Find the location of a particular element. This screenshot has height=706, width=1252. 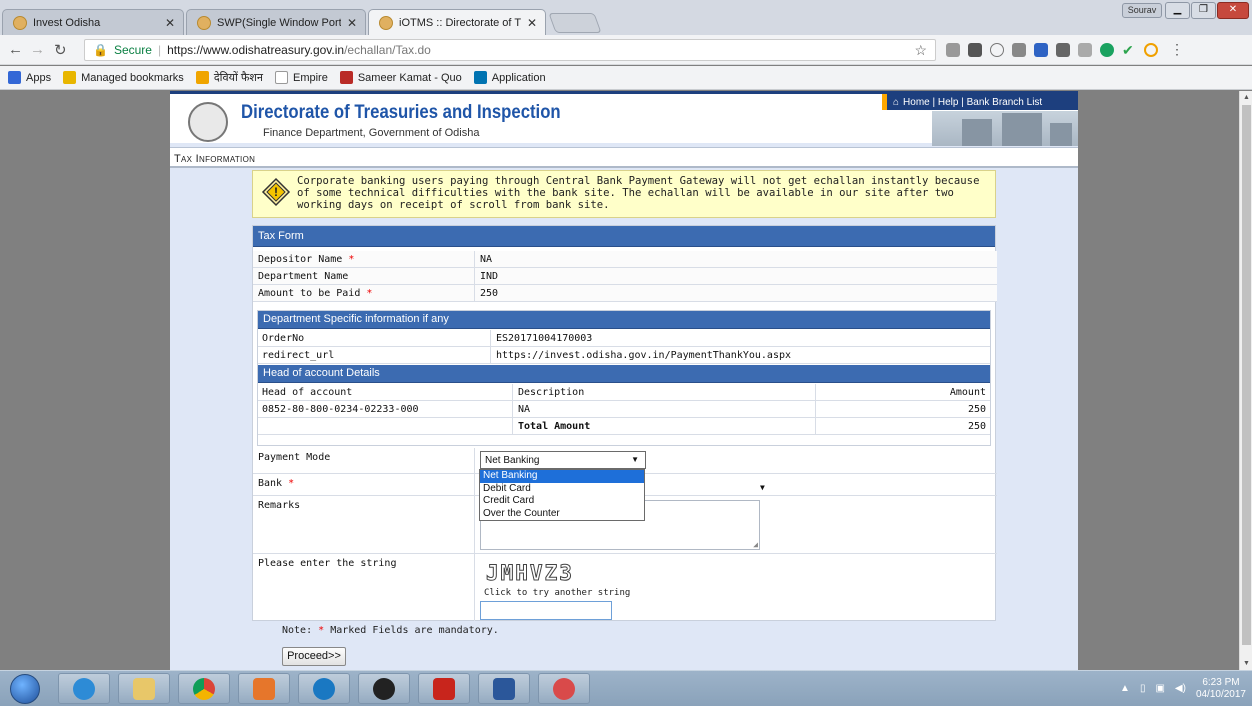

back-icon: ← is located at coordinates (15, 49).